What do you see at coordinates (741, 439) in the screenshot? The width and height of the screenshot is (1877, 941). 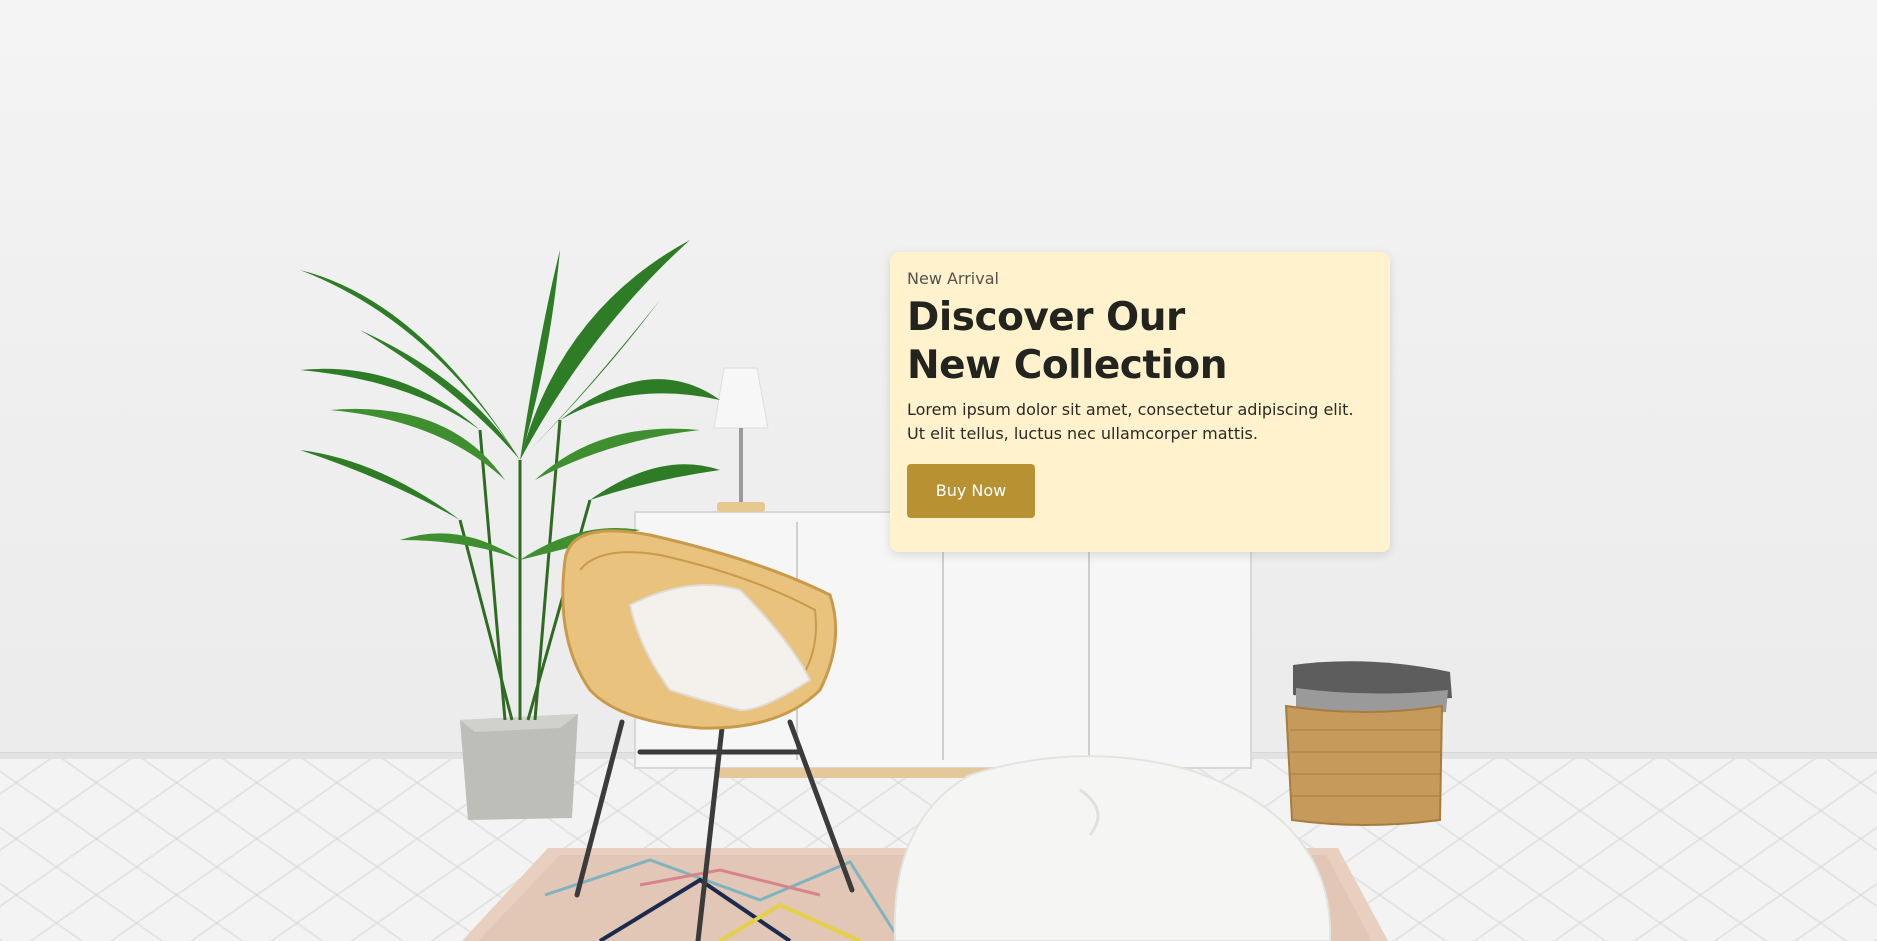 I see `table-lamp` at bounding box center [741, 439].